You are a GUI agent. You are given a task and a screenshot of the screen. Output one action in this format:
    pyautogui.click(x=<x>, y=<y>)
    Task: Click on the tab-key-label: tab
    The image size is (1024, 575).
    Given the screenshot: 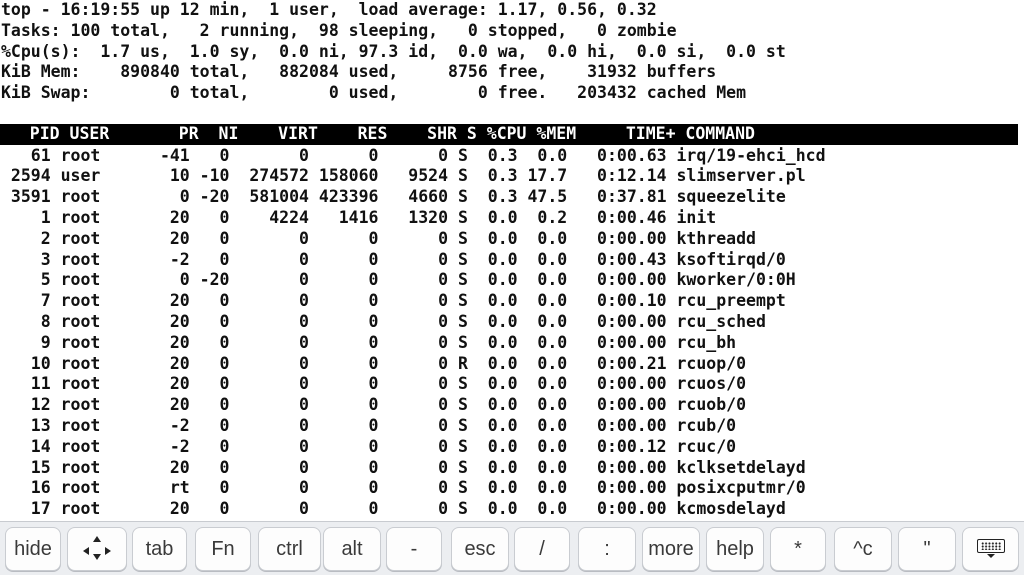 What is the action you would take?
    pyautogui.click(x=159, y=548)
    